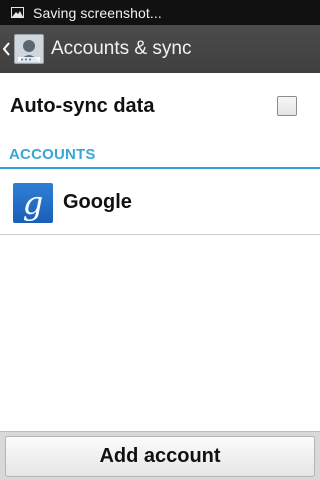 Image resolution: width=320 pixels, height=480 pixels. I want to click on screenshot-icon, so click(17, 12).